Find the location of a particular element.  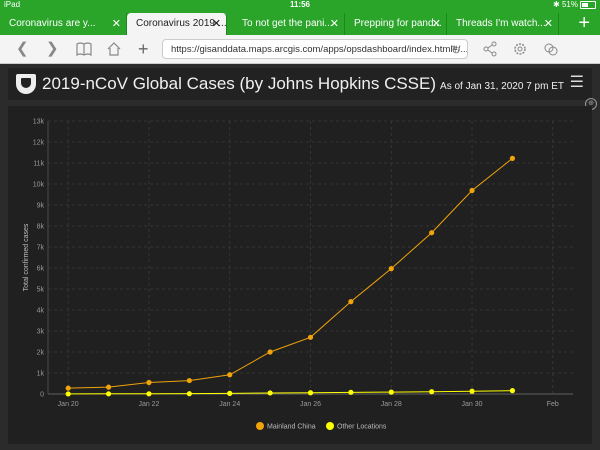

y-tick-label: 6k is located at coordinates (41, 269).